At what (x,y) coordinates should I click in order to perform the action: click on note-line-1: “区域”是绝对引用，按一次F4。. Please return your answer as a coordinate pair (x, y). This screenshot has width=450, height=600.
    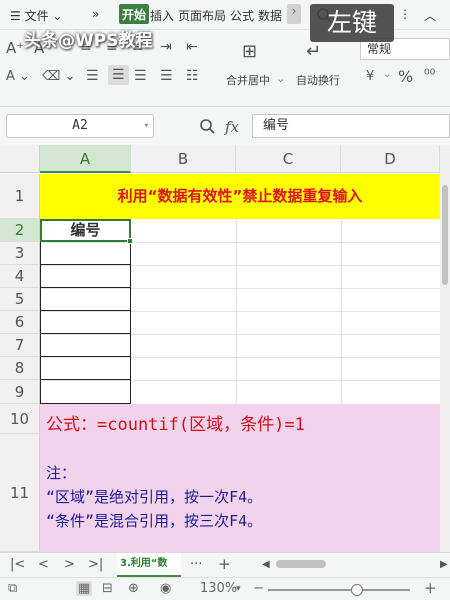
    Looking at the image, I should click on (154, 497).